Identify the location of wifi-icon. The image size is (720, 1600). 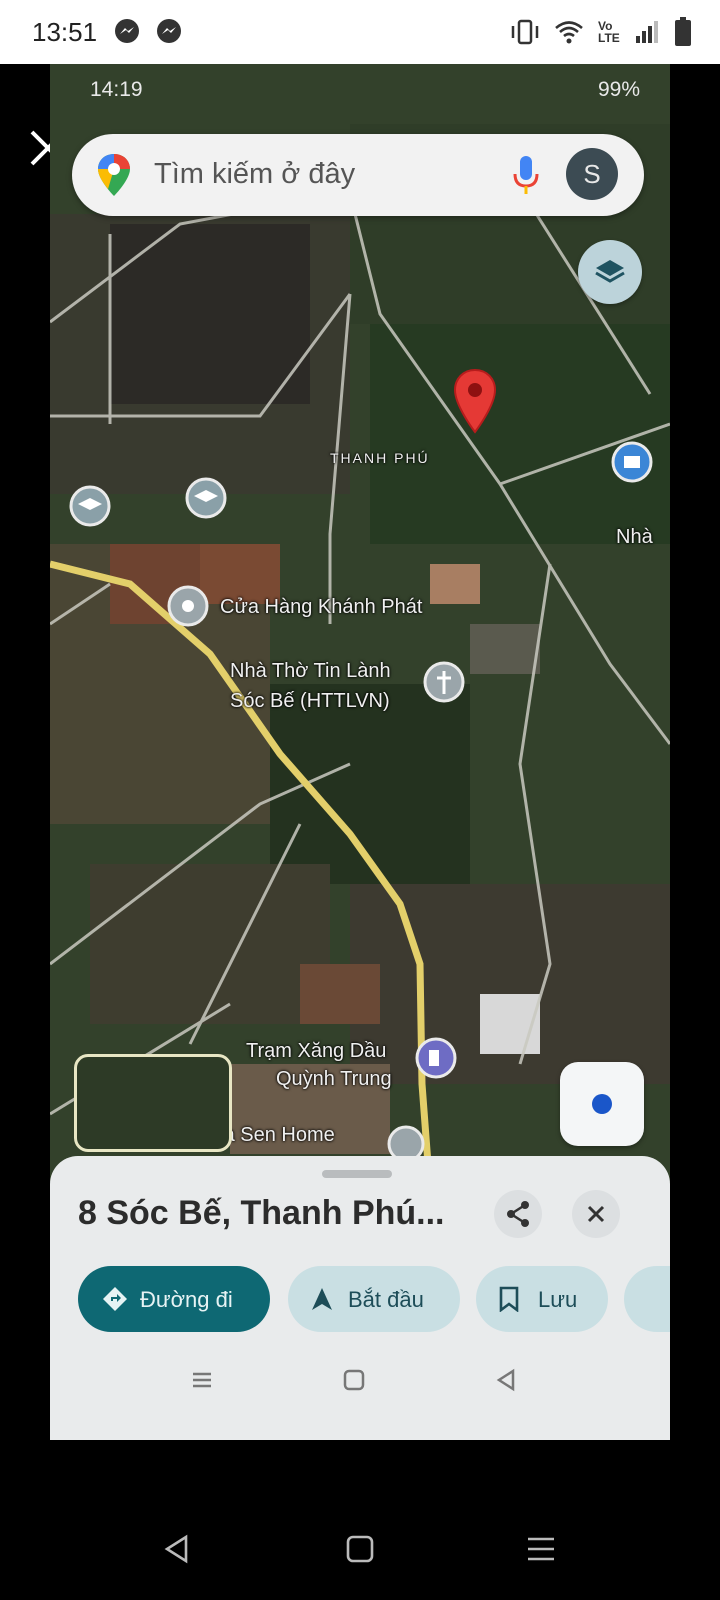
(569, 32).